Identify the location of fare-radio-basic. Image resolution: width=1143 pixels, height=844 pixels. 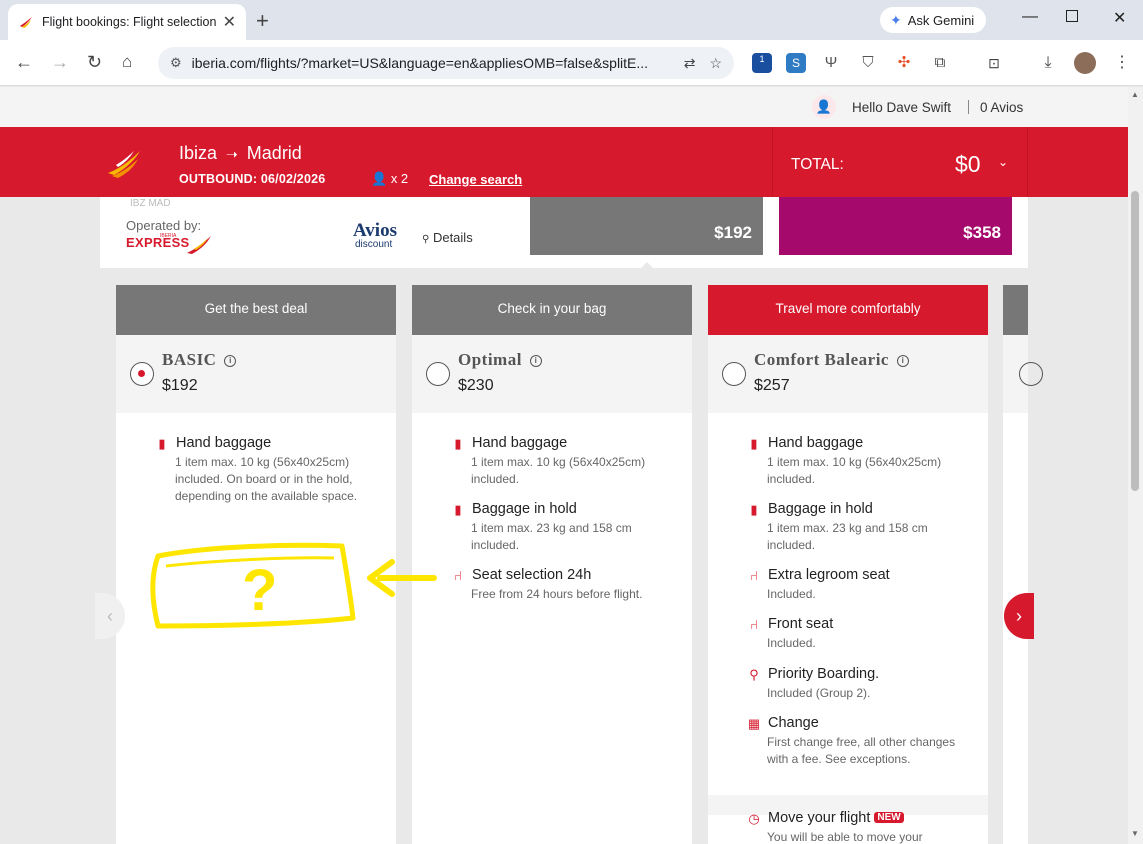
(142, 374).